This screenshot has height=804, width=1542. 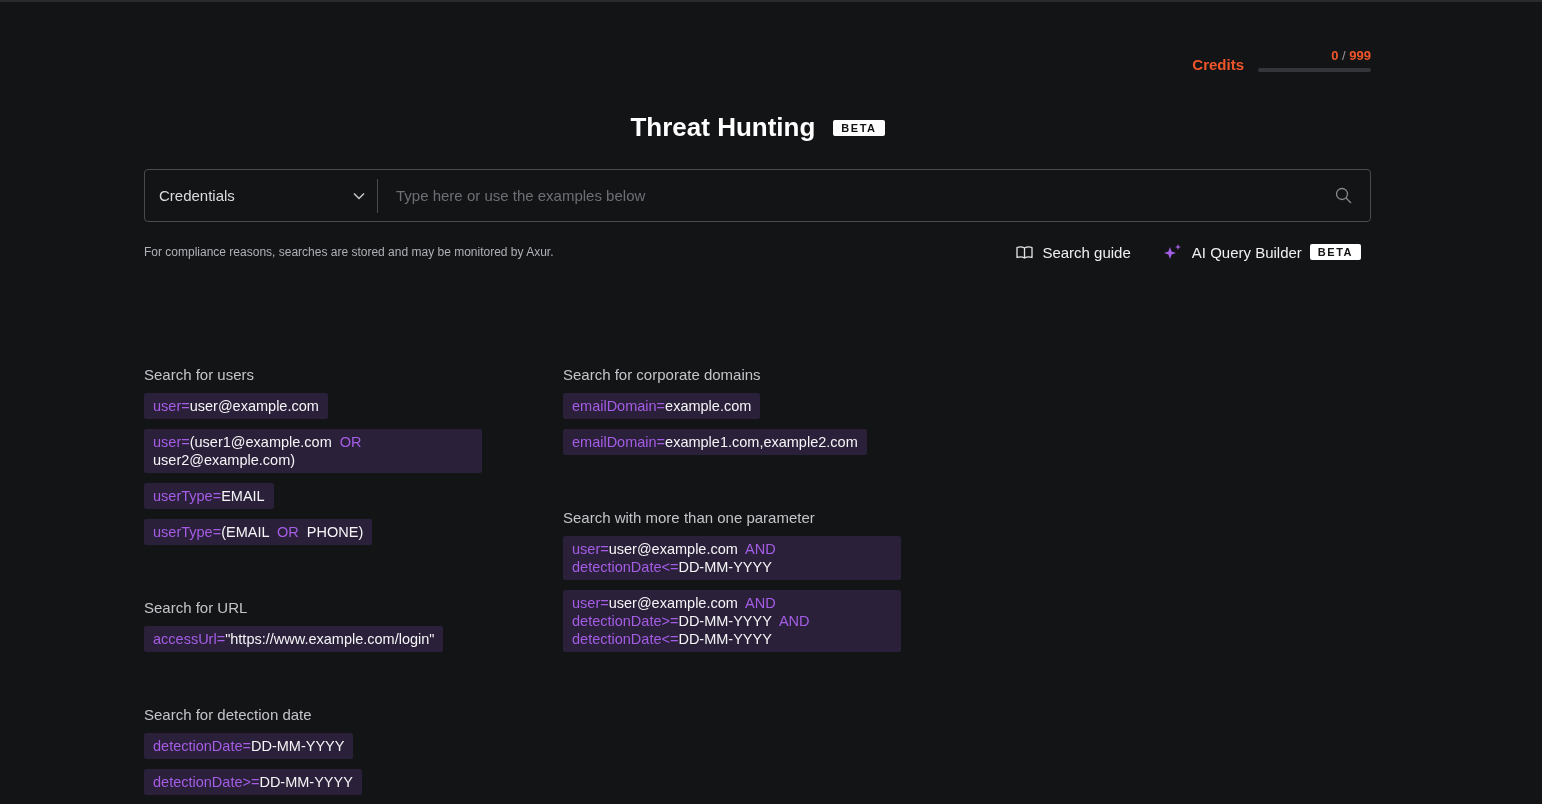 I want to click on query-example: emailDomain=example1.com,example2.com, so click(x=715, y=442).